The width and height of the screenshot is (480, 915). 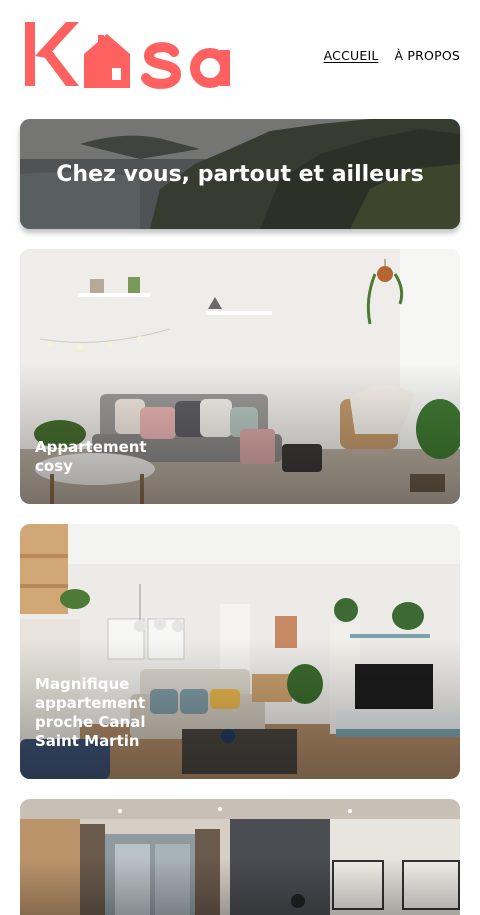 I want to click on site-header: ACCUEIL À PROPOS, so click(x=240, y=52).